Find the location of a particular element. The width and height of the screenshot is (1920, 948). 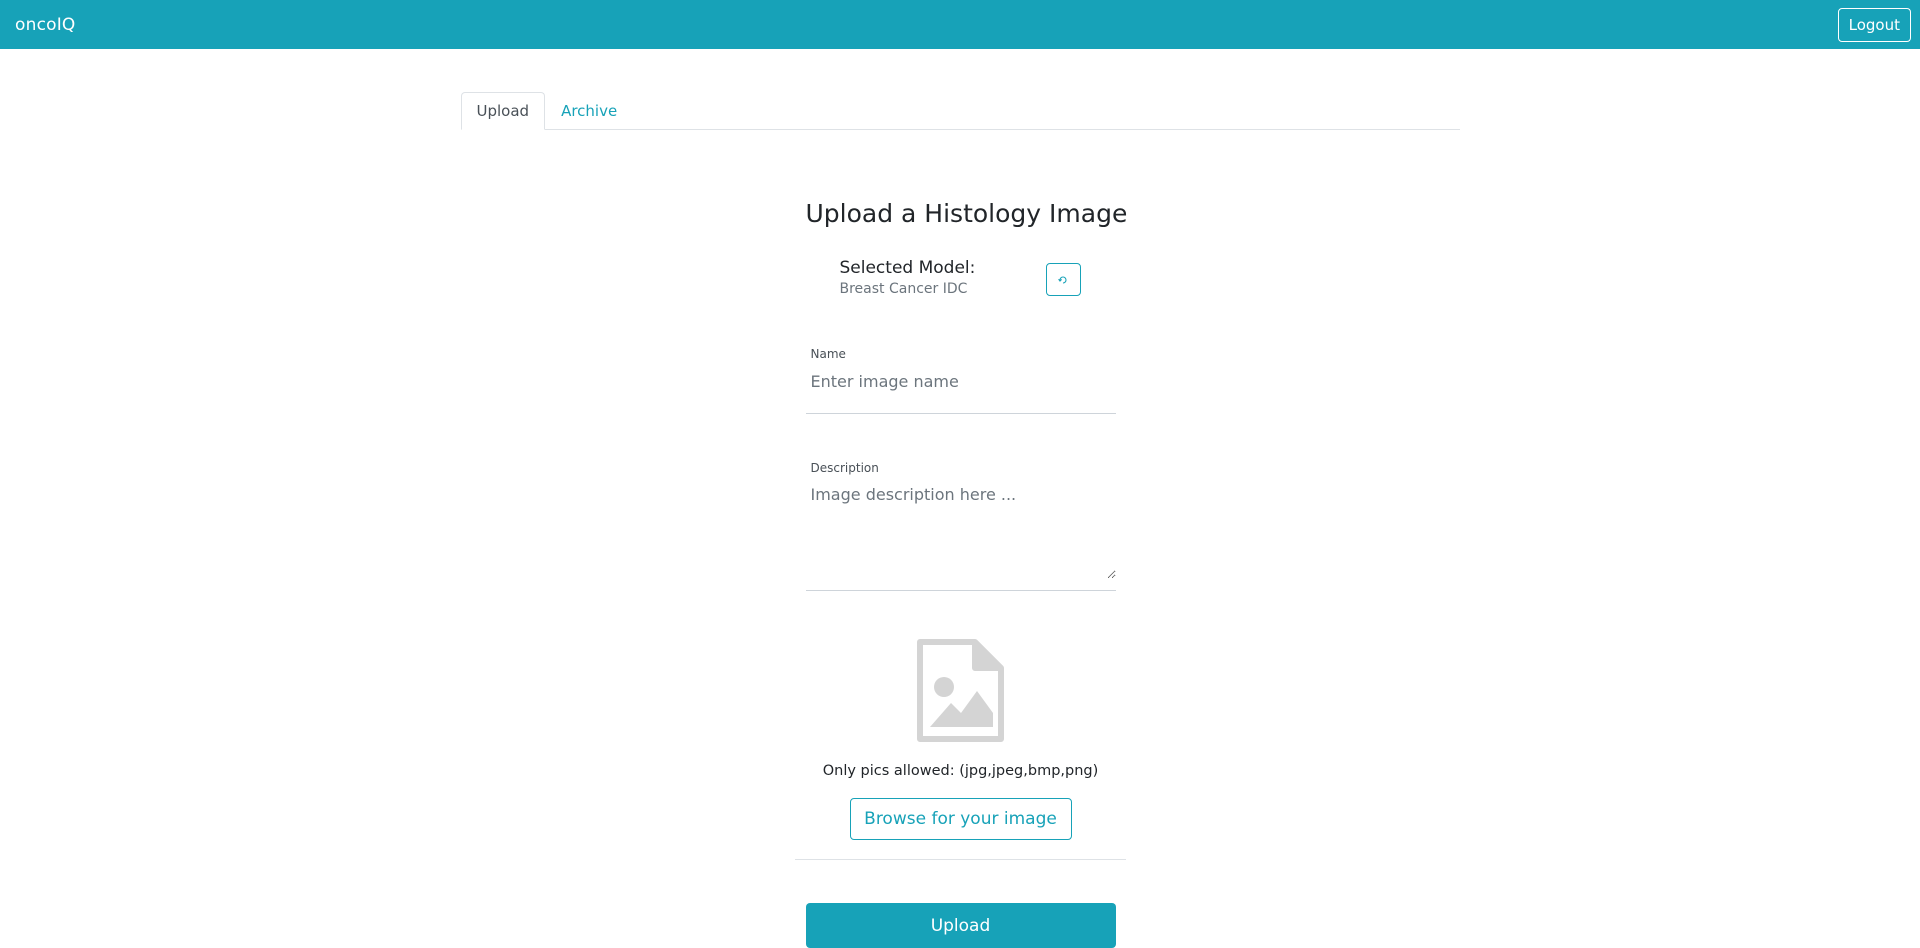

name-label: Name is located at coordinates (828, 354).